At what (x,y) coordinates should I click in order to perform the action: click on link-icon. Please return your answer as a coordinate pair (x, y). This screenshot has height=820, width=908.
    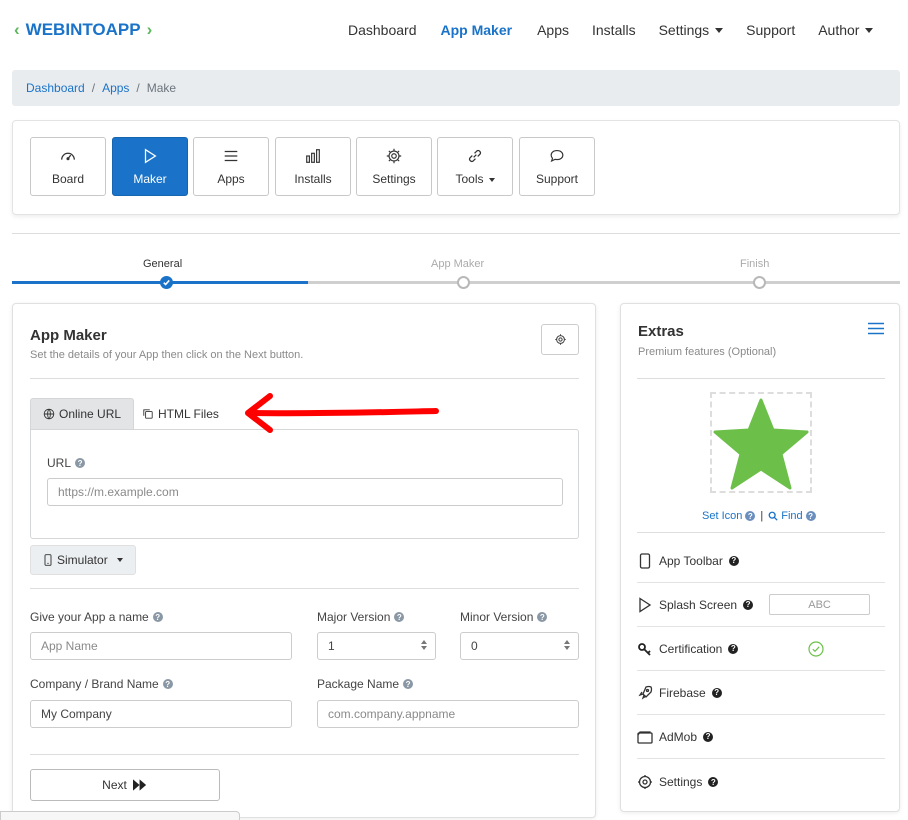
    Looking at the image, I should click on (475, 156).